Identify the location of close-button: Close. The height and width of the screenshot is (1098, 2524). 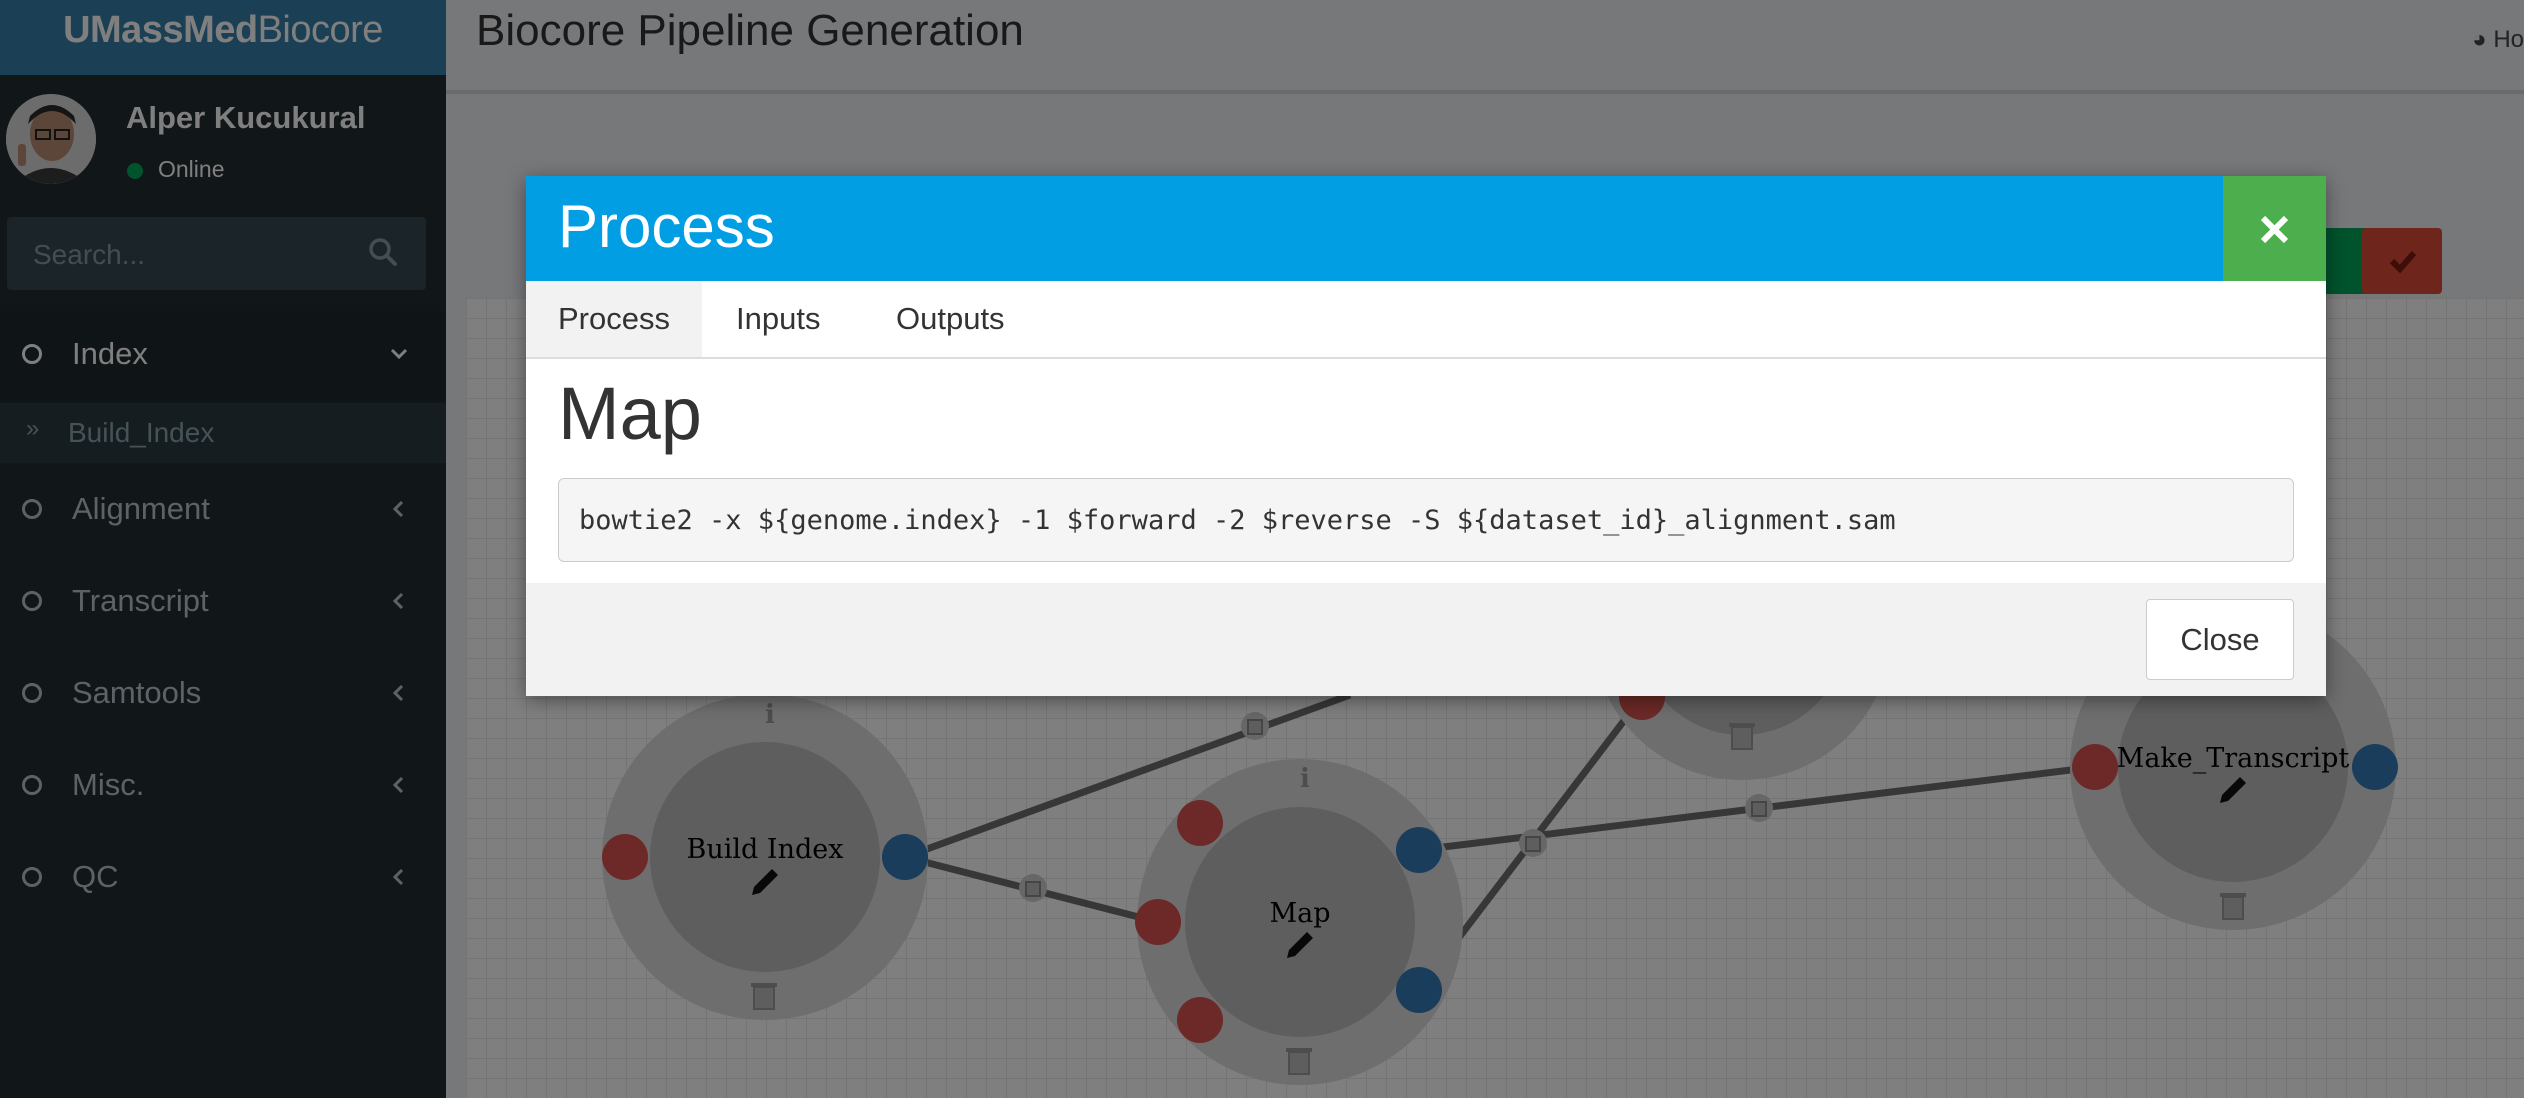
(2220, 639).